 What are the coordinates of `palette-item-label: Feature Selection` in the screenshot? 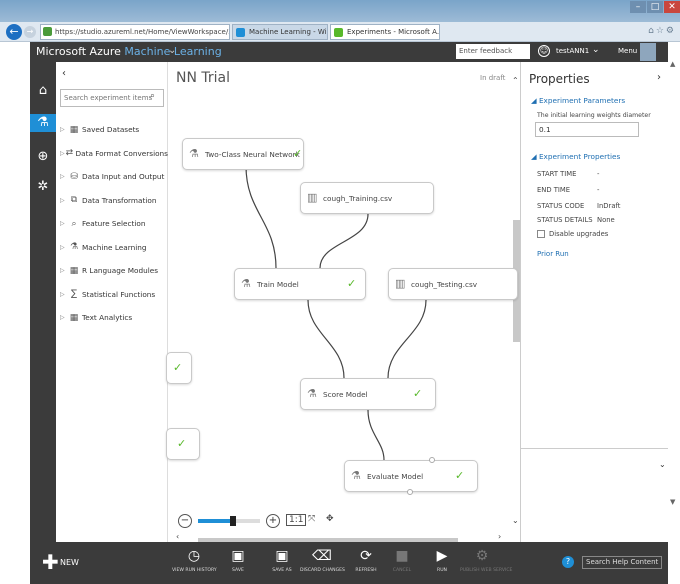 It's located at (114, 224).